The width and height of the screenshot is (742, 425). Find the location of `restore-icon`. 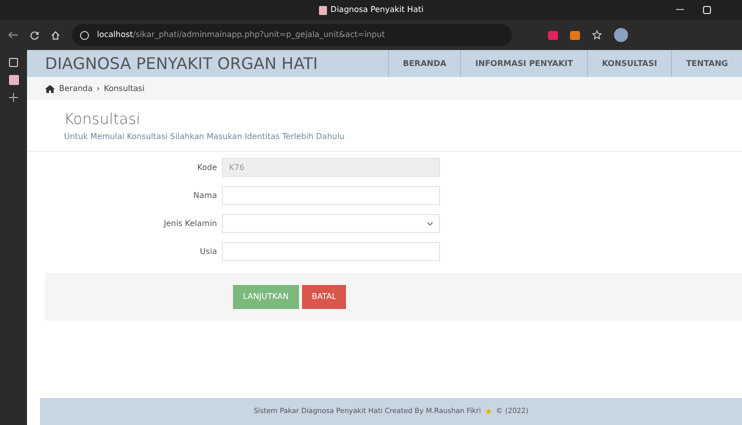

restore-icon is located at coordinates (707, 10).